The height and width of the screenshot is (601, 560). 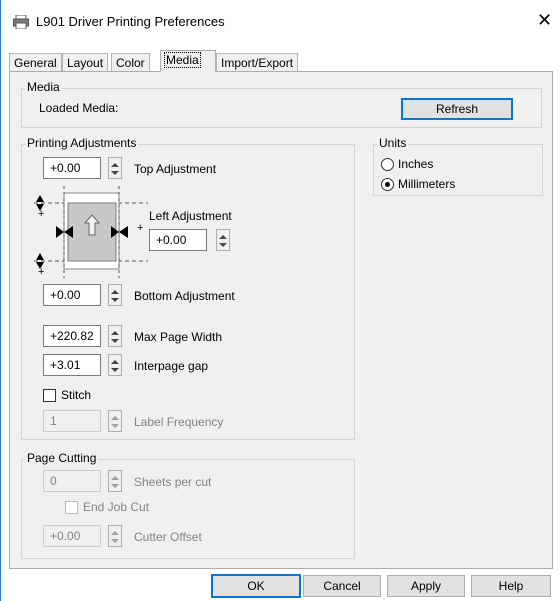 What do you see at coordinates (72, 481) in the screenshot?
I see `sheets-per-cut-input: 0` at bounding box center [72, 481].